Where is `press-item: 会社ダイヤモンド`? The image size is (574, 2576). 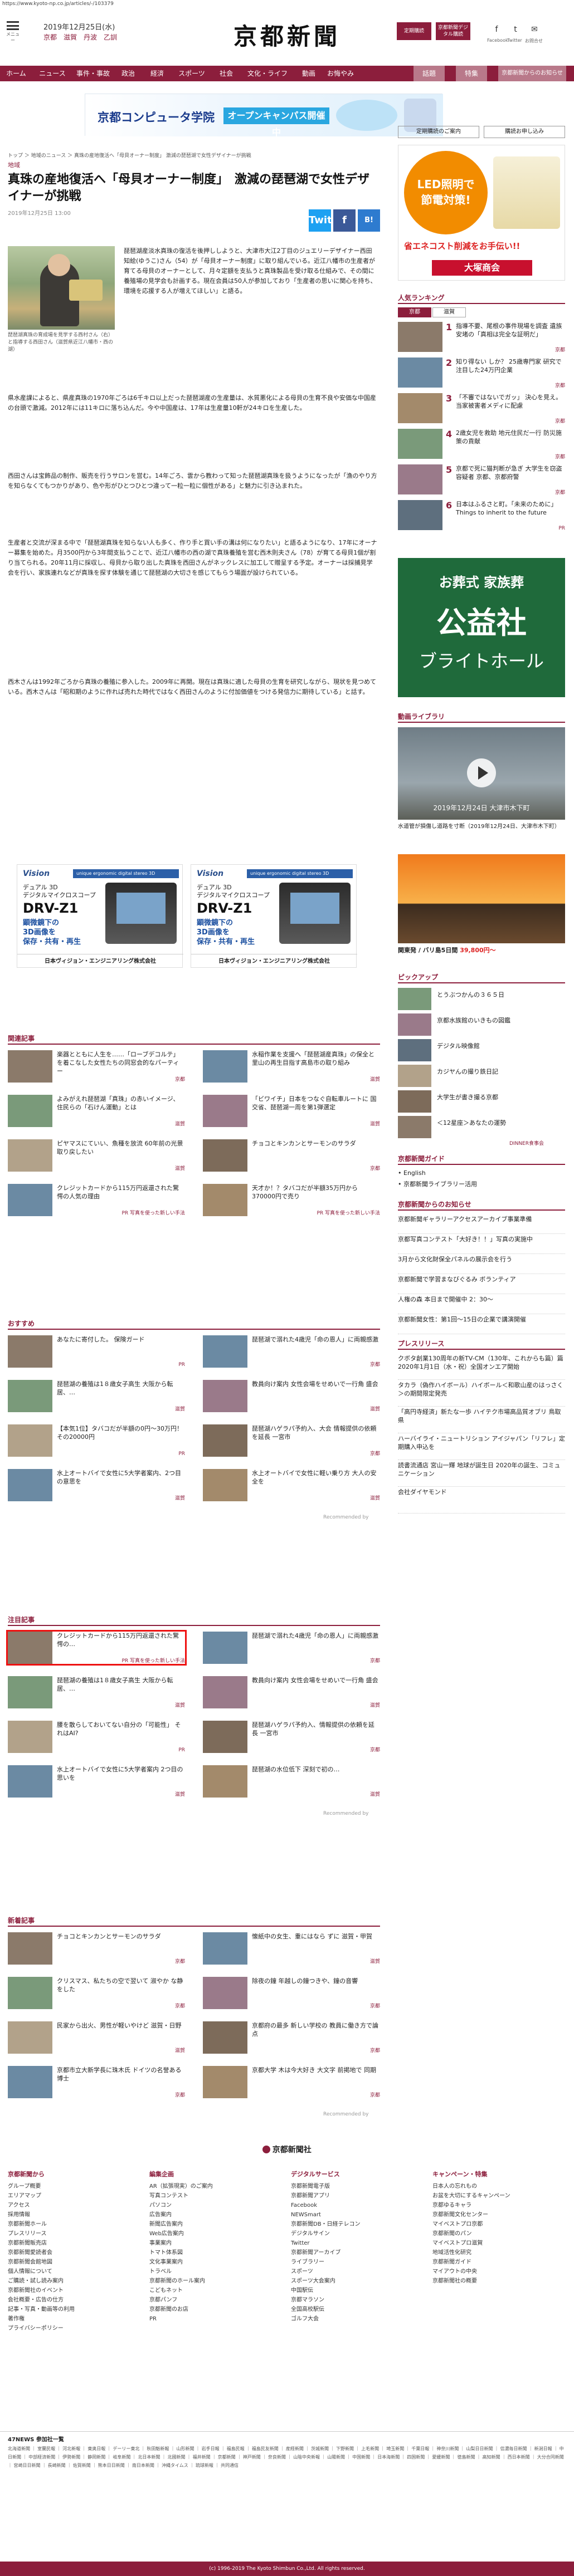
press-item: 会社ダイヤモンド is located at coordinates (482, 1501).